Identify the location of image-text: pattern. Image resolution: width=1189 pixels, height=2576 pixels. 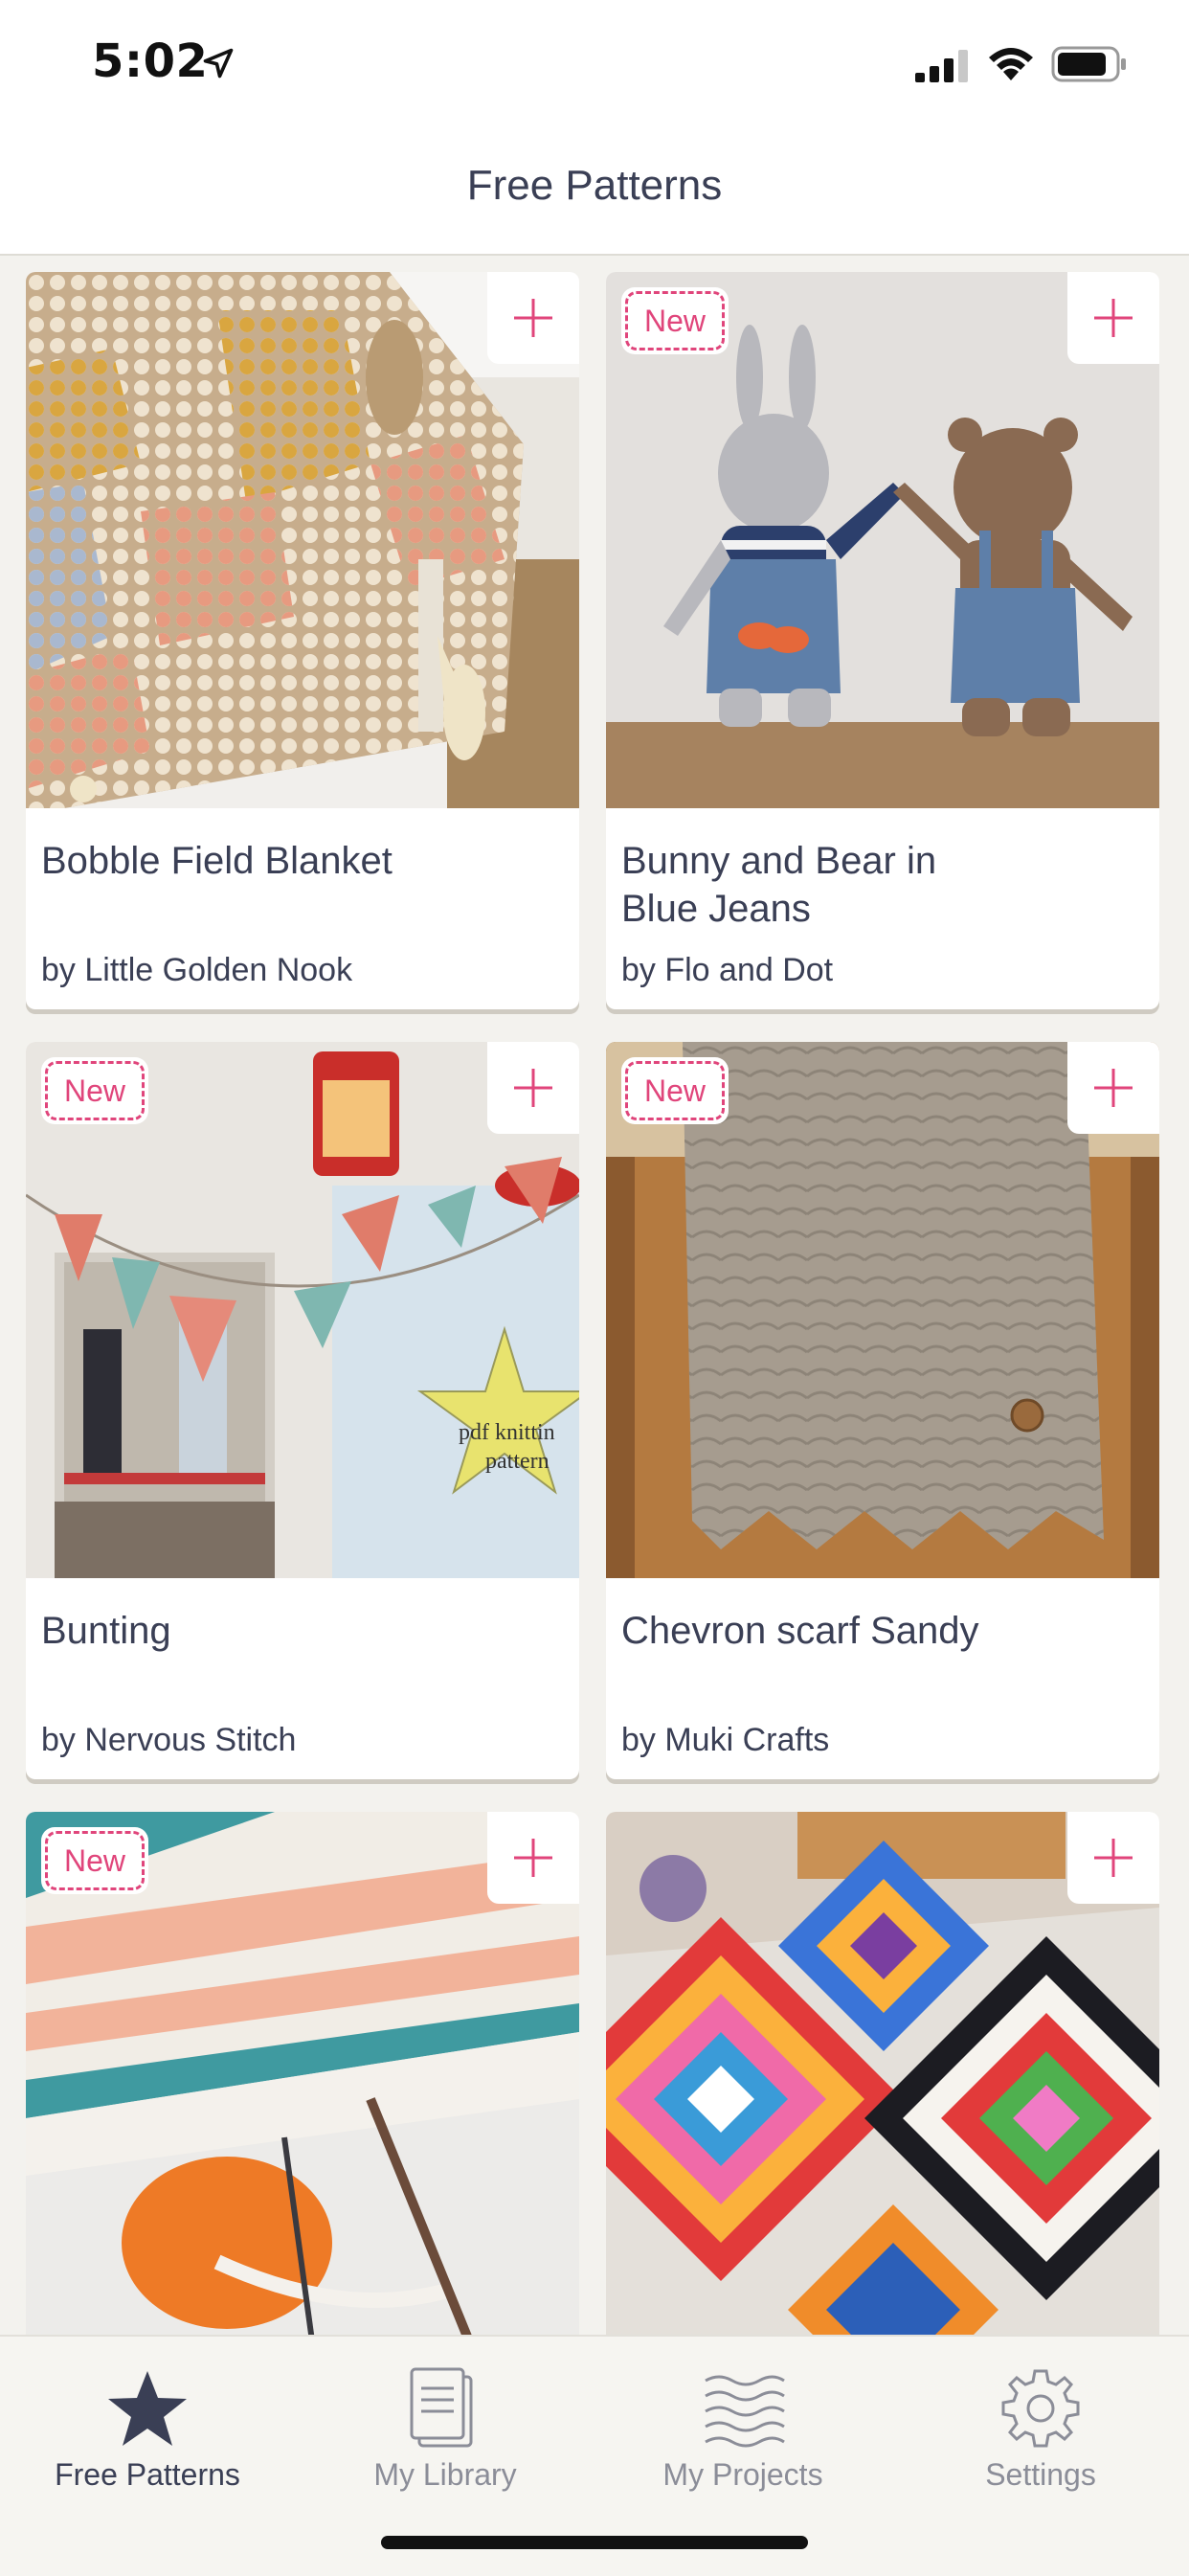
(517, 1461).